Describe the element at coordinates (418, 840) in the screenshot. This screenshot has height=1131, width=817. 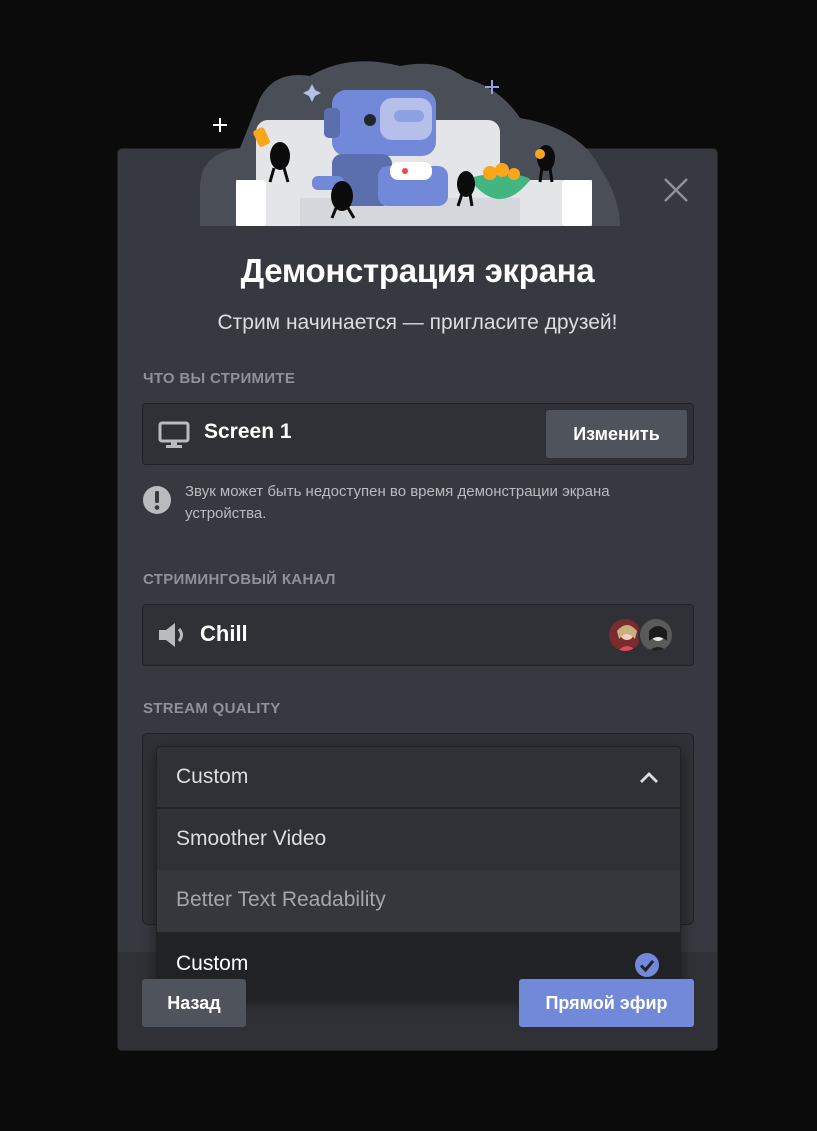
I see `quality-option-smoother-video: Smoother Video` at that location.